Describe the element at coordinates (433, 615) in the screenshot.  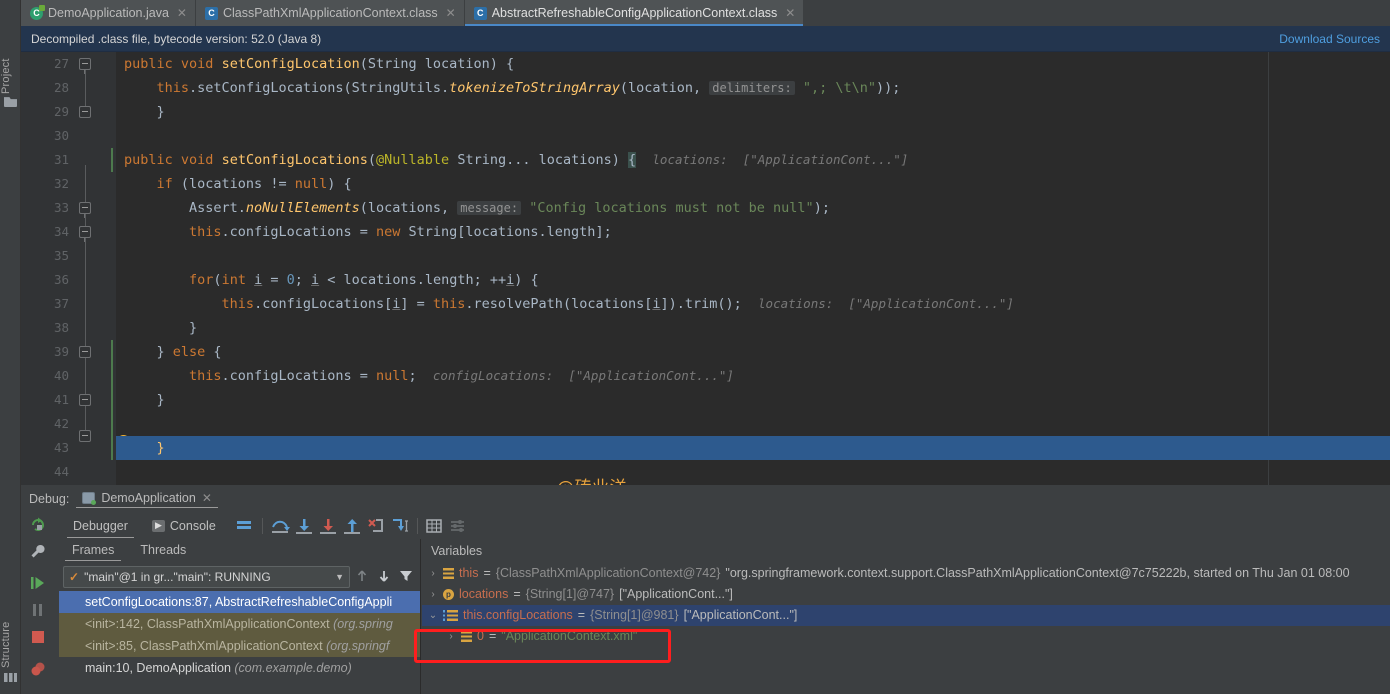
I see `collapse-chevron-icon: ⌄` at that location.